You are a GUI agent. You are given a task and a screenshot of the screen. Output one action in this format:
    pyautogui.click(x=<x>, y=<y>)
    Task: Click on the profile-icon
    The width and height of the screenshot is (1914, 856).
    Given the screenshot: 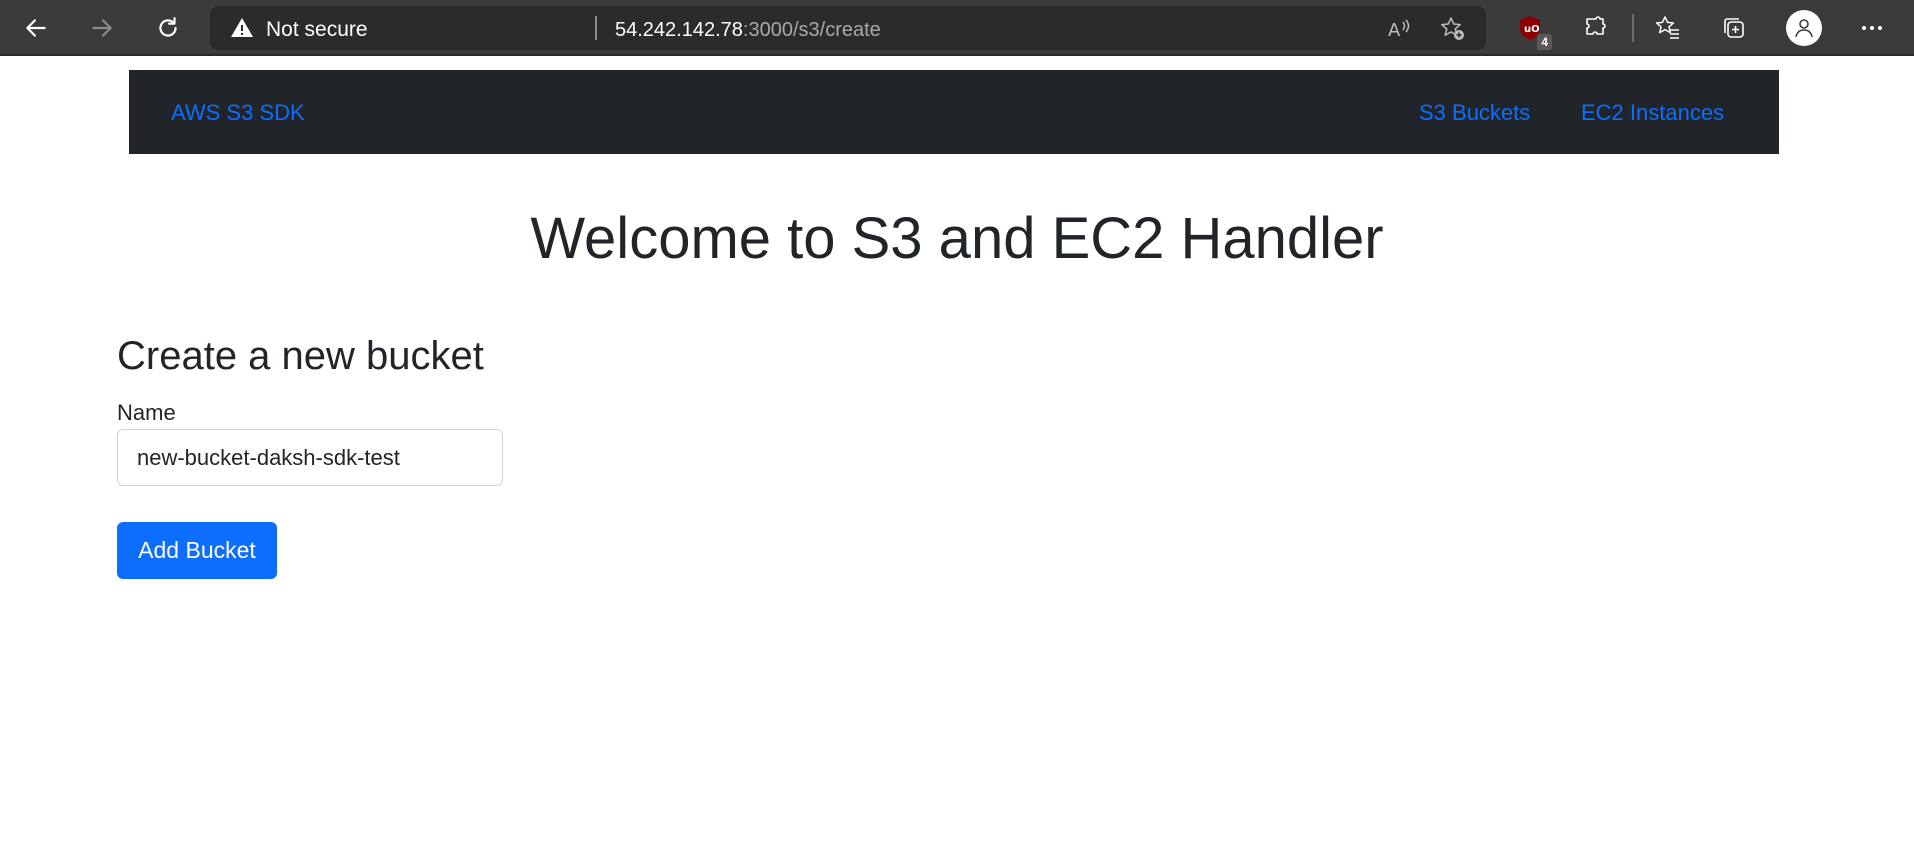 What is the action you would take?
    pyautogui.click(x=1804, y=28)
    